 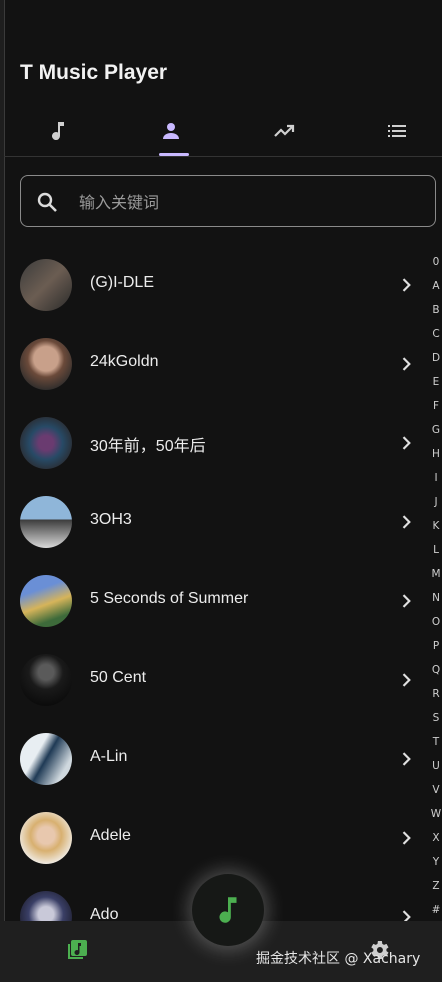 I want to click on alpha-letter: V, so click(x=433, y=790).